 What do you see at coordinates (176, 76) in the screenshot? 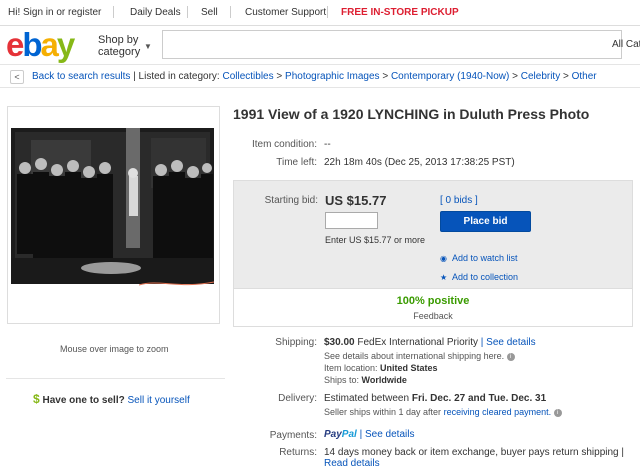
I see `listed-in-label: | Listed in category:` at bounding box center [176, 76].